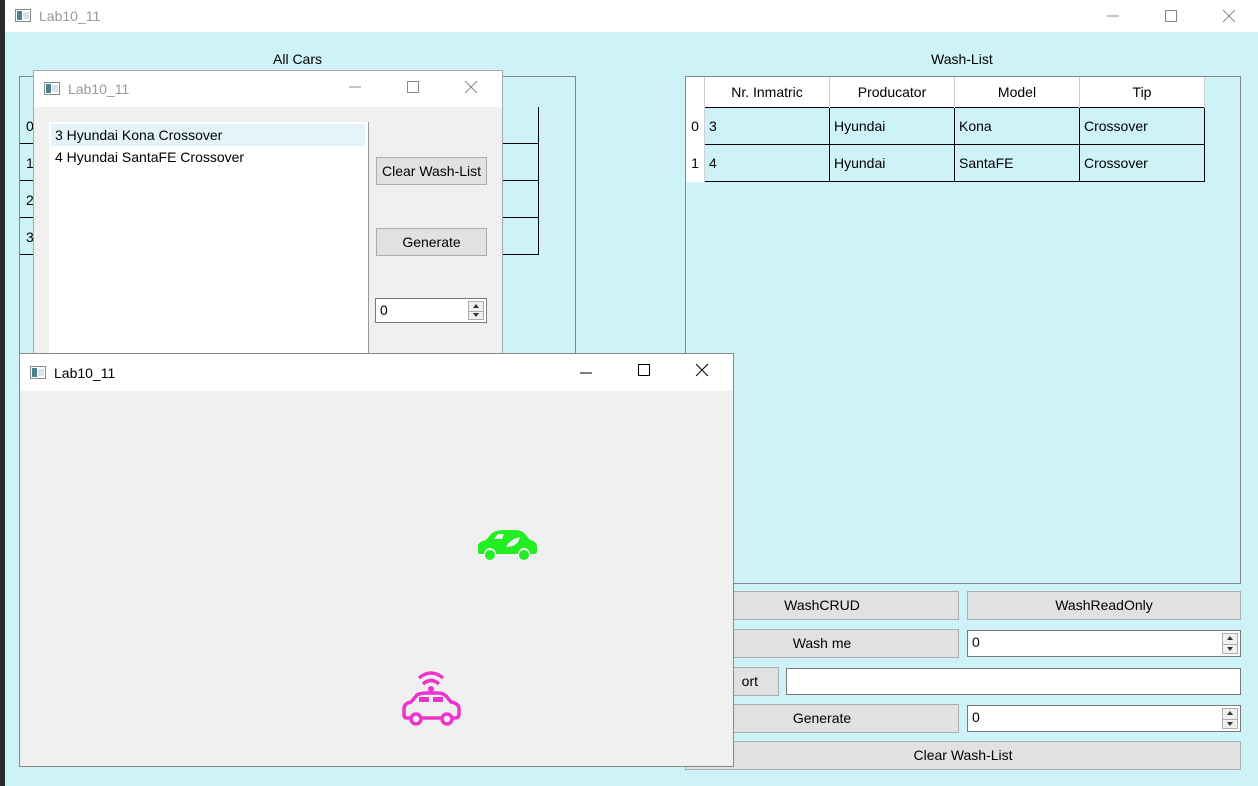 The width and height of the screenshot is (1258, 786). I want to click on list-item-label: 4 Hyundai SantaFE Crossover, so click(150, 157).